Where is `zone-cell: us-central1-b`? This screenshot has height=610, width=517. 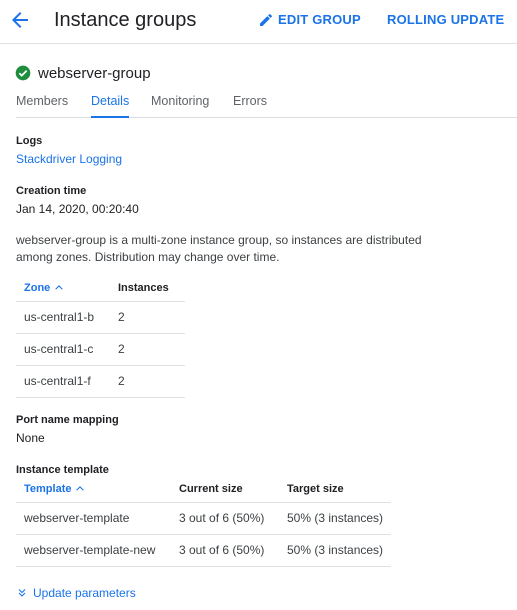 zone-cell: us-central1-b is located at coordinates (63, 317).